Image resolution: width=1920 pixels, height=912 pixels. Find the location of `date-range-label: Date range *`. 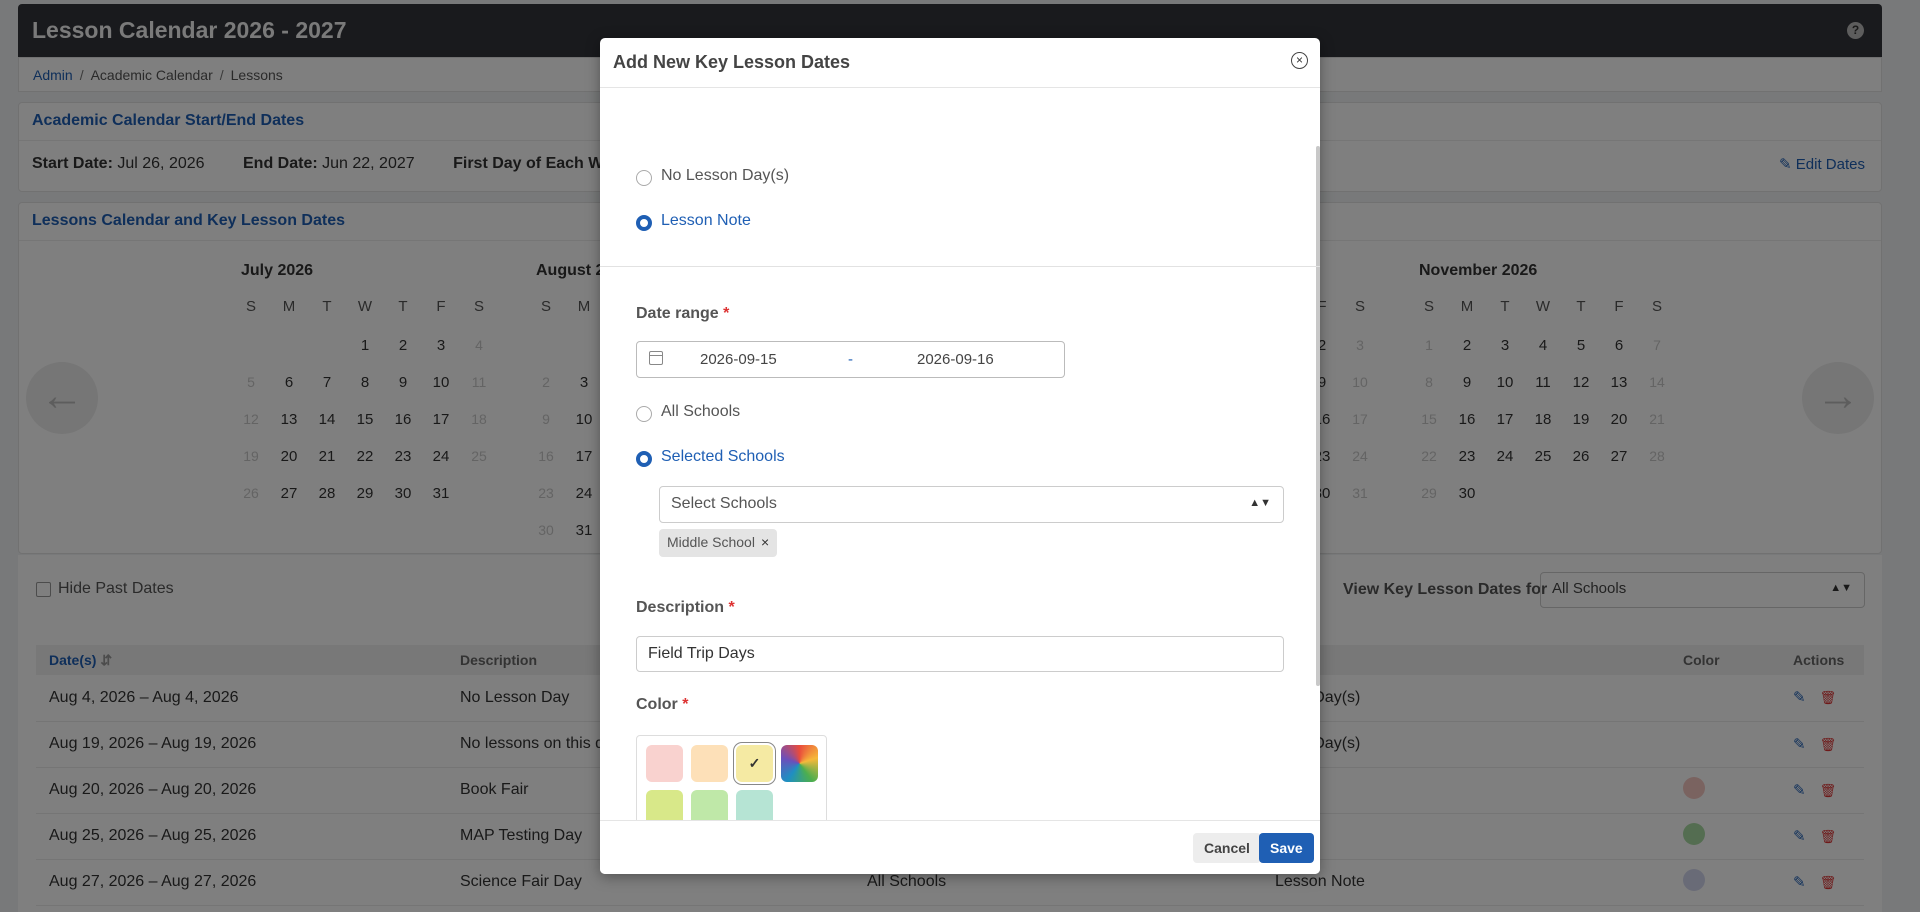

date-range-label: Date range * is located at coordinates (683, 313).